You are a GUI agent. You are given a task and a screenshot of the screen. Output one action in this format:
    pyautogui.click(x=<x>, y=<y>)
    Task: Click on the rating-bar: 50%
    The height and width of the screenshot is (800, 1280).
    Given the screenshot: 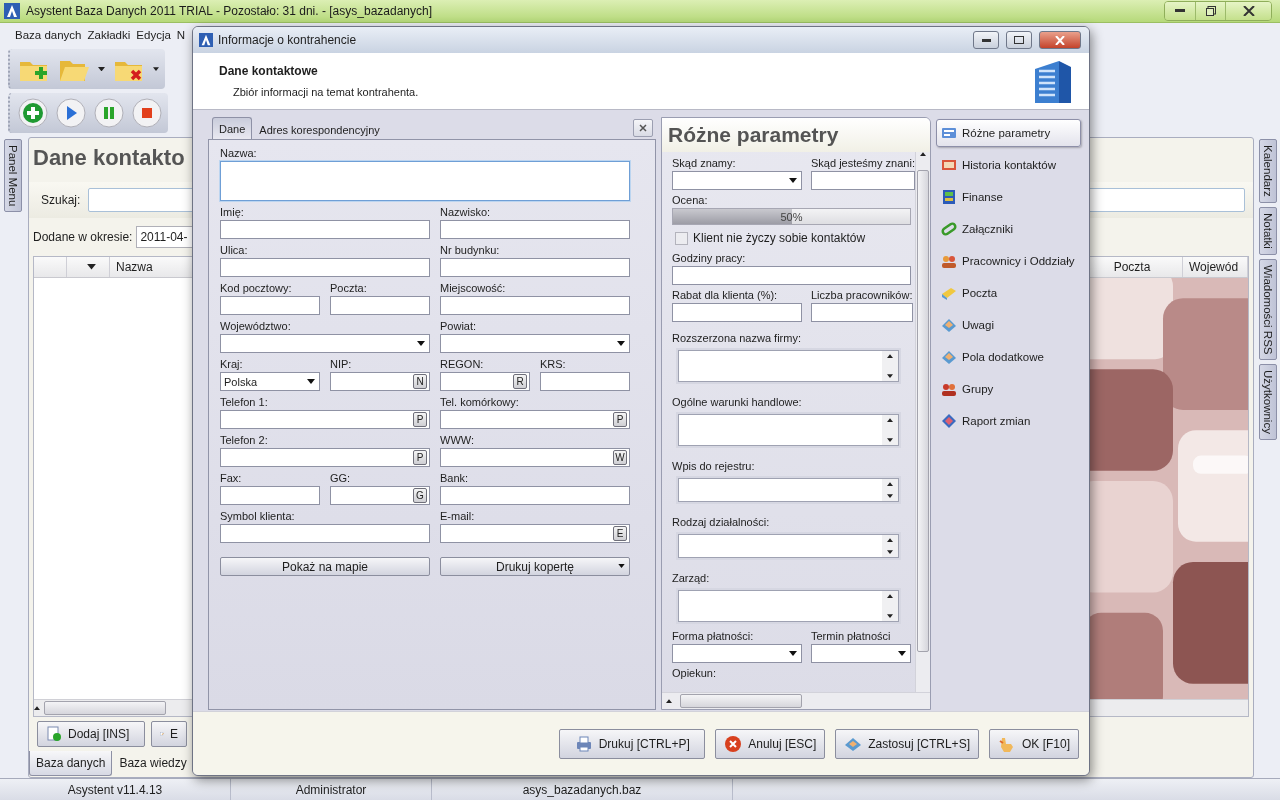 What is the action you would take?
    pyautogui.click(x=791, y=216)
    